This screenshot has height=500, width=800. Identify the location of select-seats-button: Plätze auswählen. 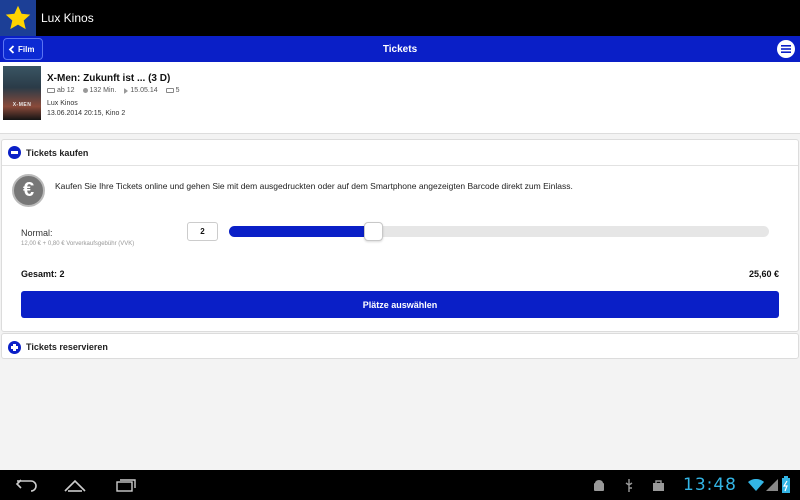
(400, 304).